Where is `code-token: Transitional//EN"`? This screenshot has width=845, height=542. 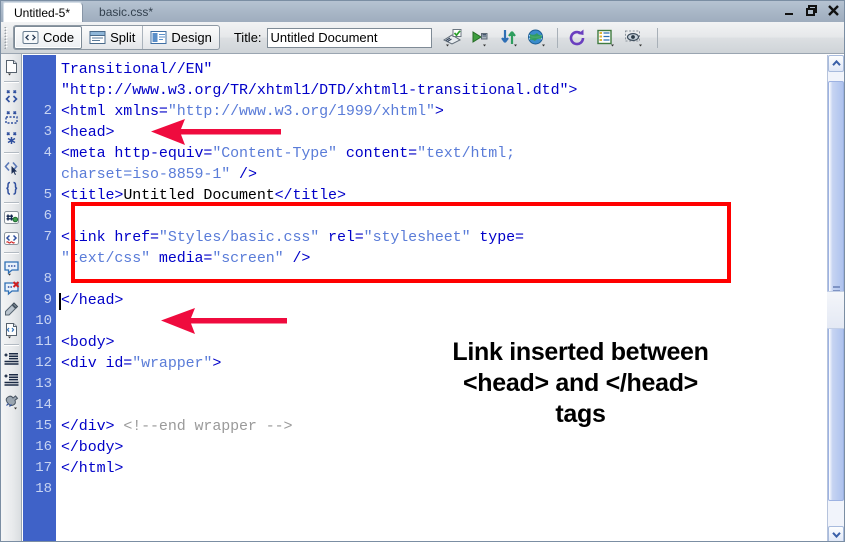
code-token: Transitional//EN" is located at coordinates (137, 69).